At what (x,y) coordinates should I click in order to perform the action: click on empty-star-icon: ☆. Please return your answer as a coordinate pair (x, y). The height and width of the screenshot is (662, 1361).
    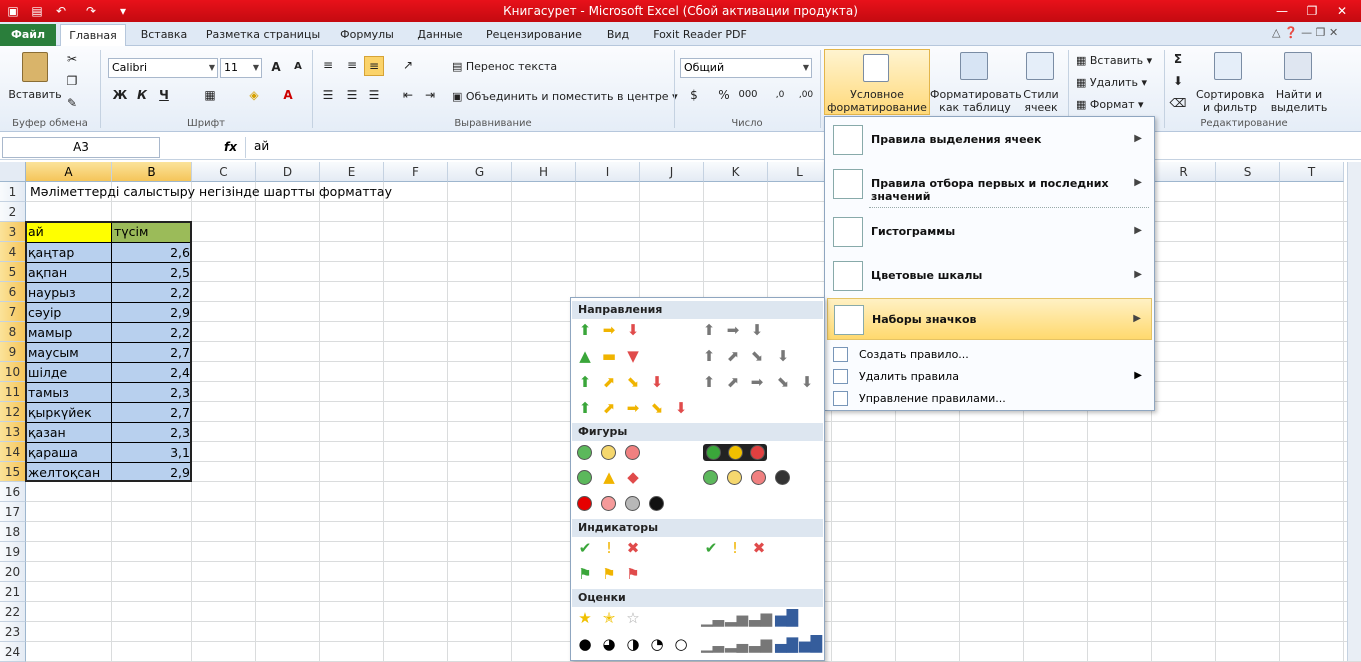
    Looking at the image, I should click on (633, 618).